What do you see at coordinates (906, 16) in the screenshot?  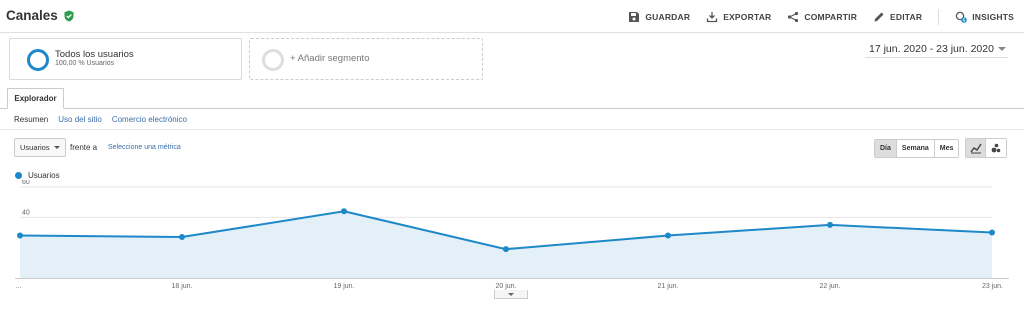 I see `edit-label: EDITAR` at bounding box center [906, 16].